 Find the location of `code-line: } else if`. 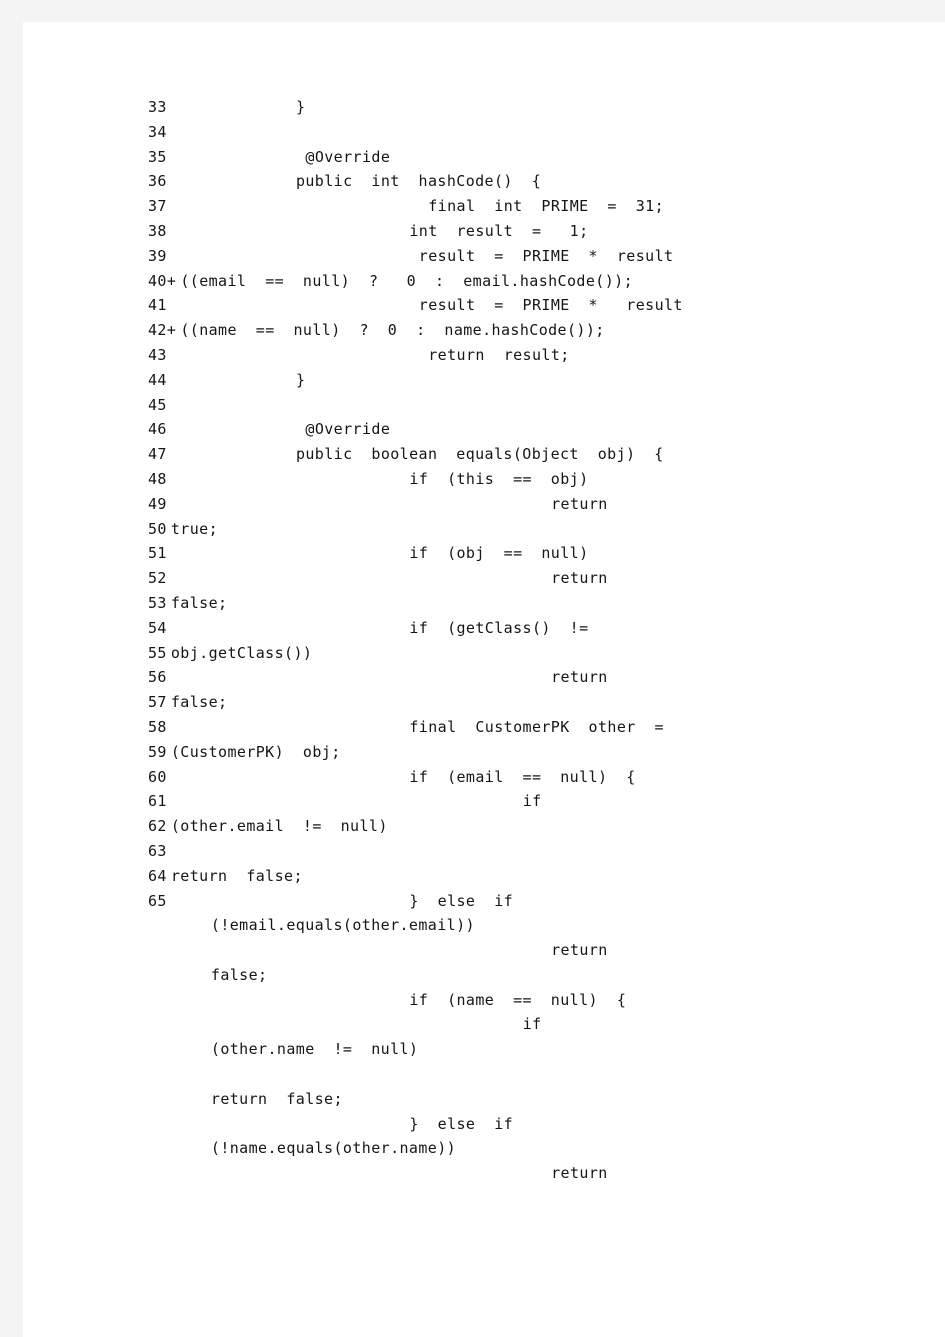

code-line: } else if is located at coordinates (498, 1124).